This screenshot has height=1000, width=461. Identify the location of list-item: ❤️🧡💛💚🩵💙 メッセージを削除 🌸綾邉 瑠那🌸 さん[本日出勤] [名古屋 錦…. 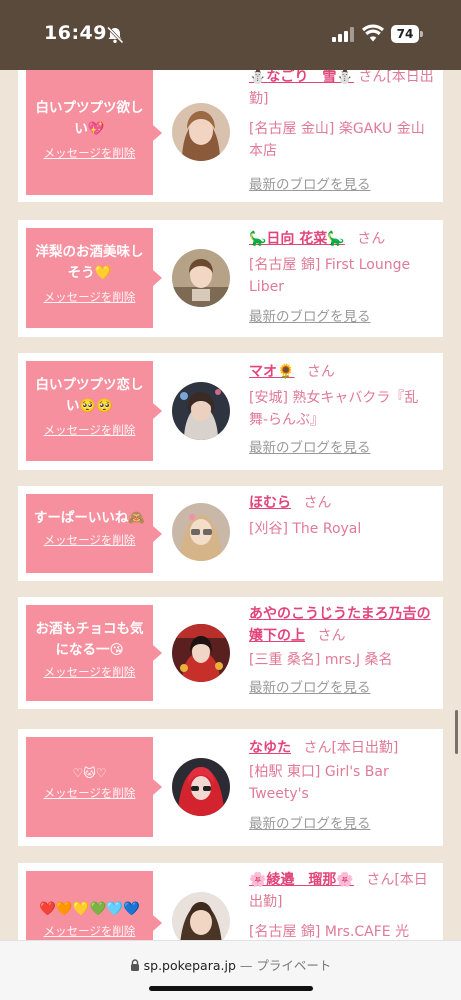
(230, 901).